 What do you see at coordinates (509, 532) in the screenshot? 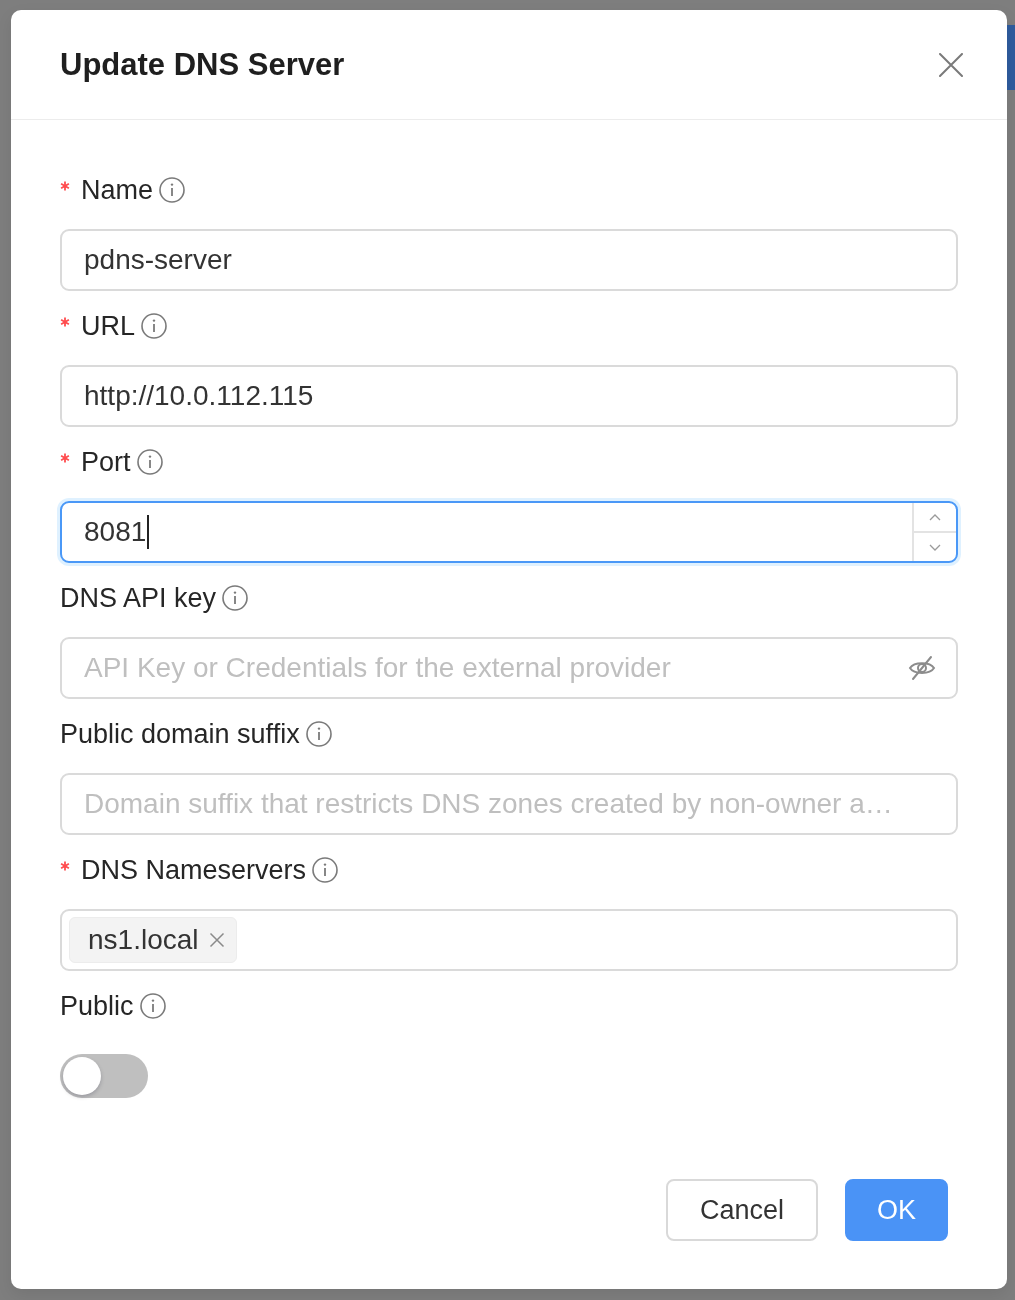
I see `number-input: 8081` at bounding box center [509, 532].